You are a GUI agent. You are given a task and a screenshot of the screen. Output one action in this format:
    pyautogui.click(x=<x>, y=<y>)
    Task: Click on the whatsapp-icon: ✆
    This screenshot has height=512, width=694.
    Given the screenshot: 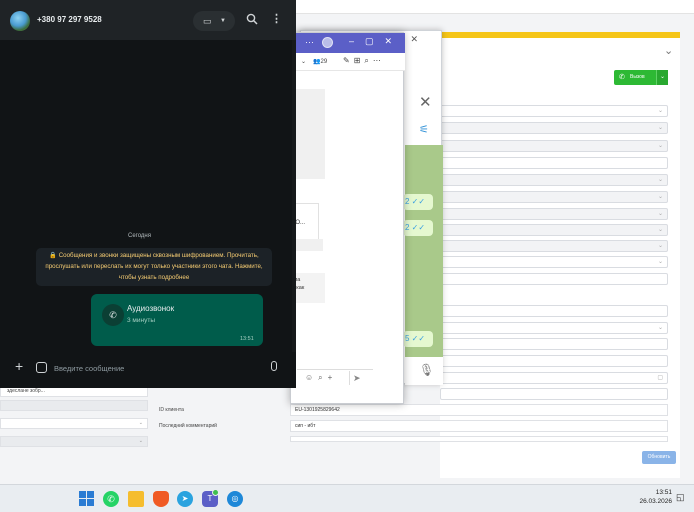 What is the action you would take?
    pyautogui.click(x=111, y=499)
    